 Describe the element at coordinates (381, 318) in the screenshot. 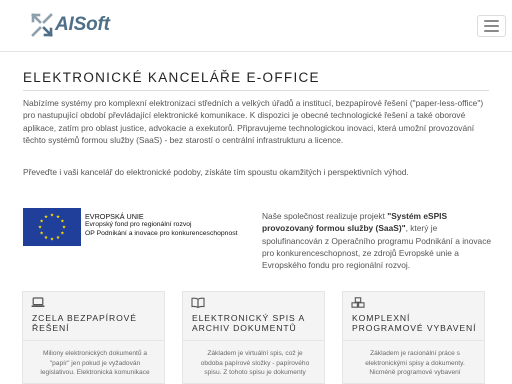

I see `feature-title-line: KOMPLEXNÍ` at that location.